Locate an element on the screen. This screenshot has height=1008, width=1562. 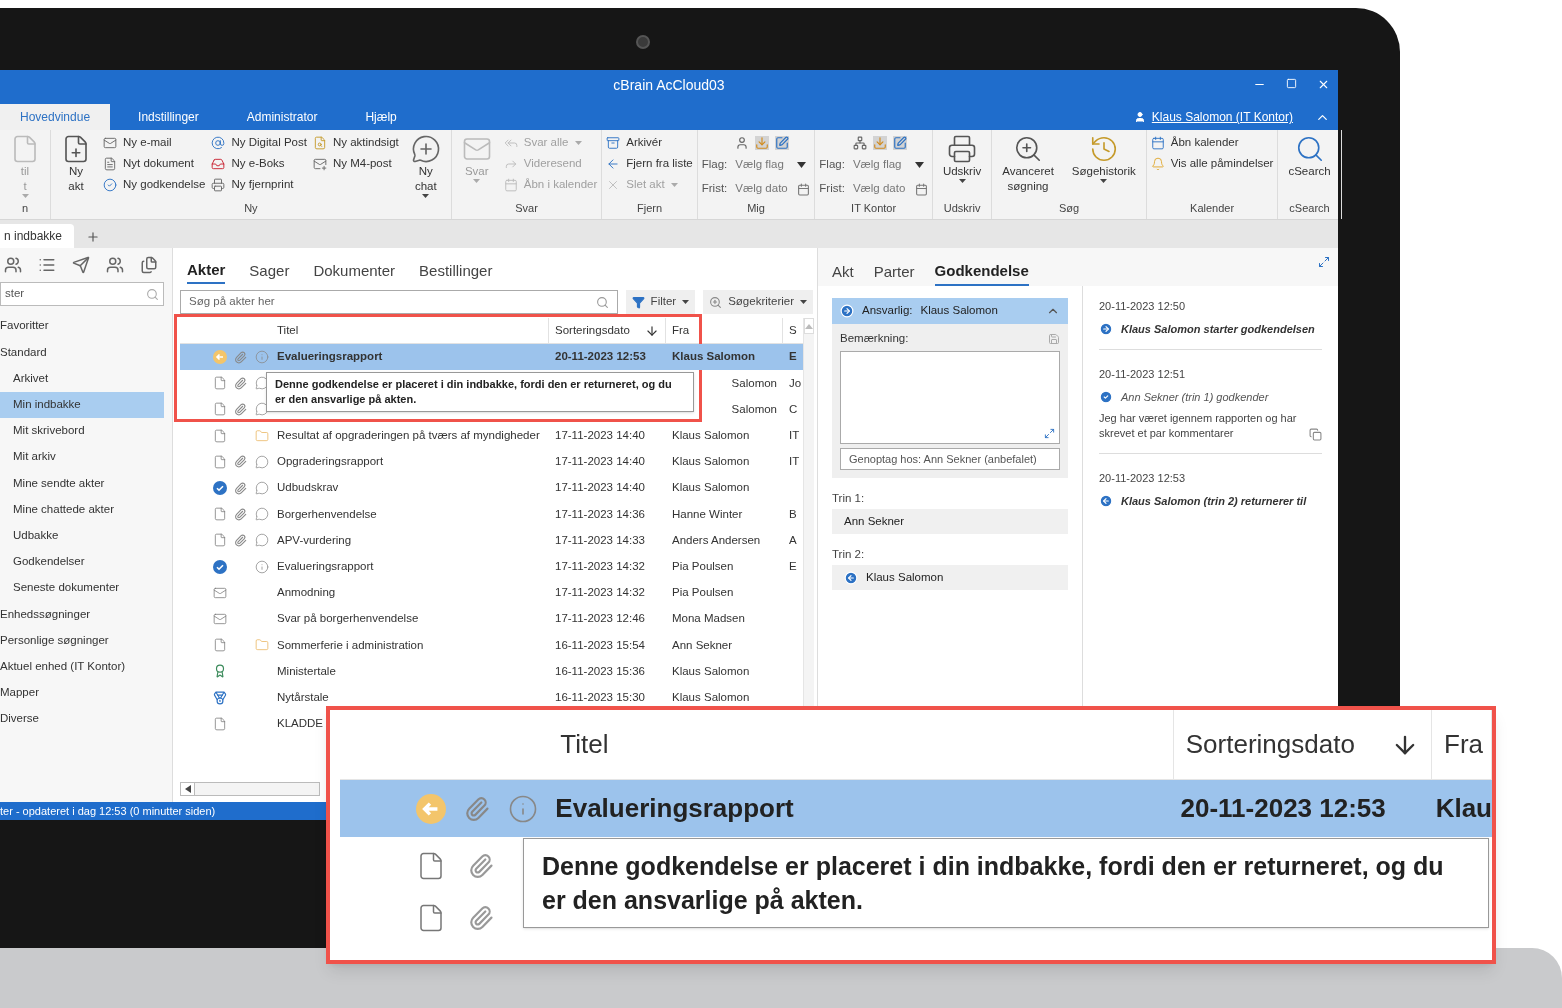
ribbon-button: Ny fjernprint is located at coordinates (259, 185).